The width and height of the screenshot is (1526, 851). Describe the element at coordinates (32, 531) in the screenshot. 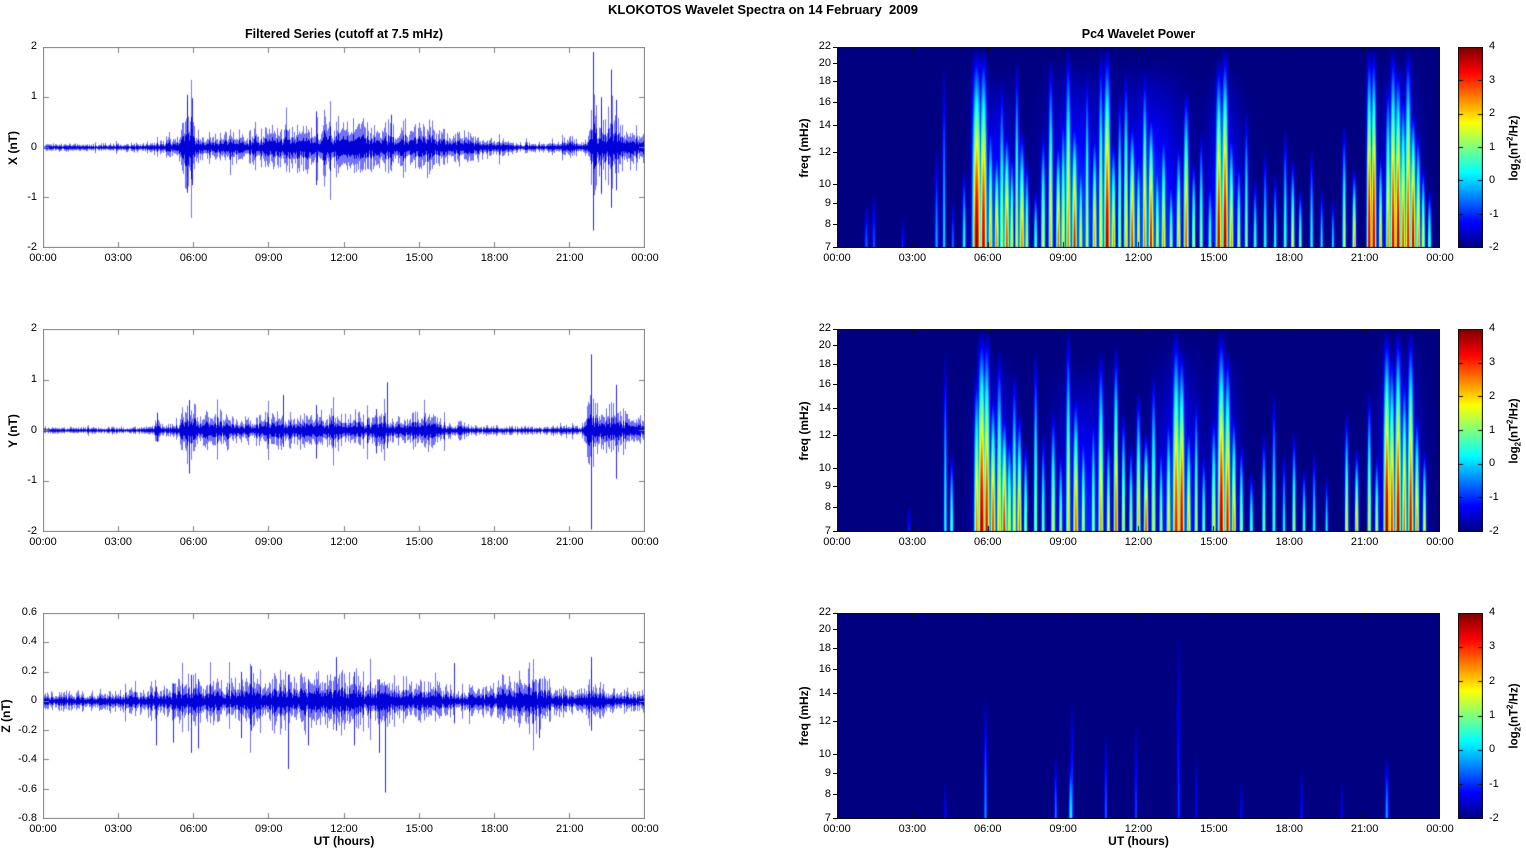

I see `y-tick-label: -2` at that location.